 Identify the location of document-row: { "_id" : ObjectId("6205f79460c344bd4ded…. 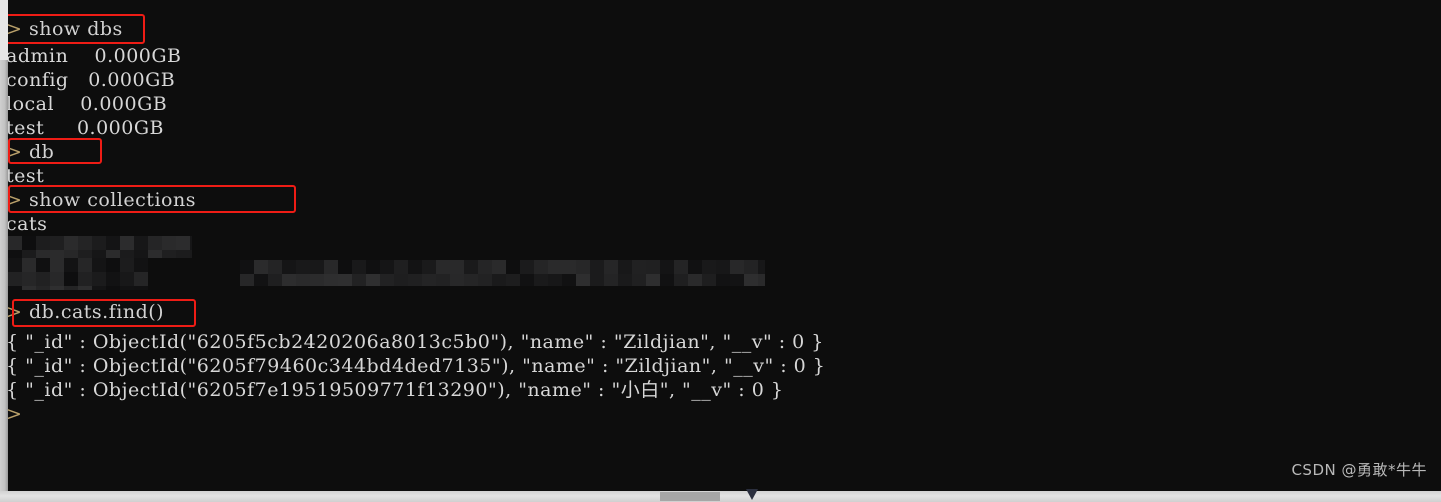
(416, 366).